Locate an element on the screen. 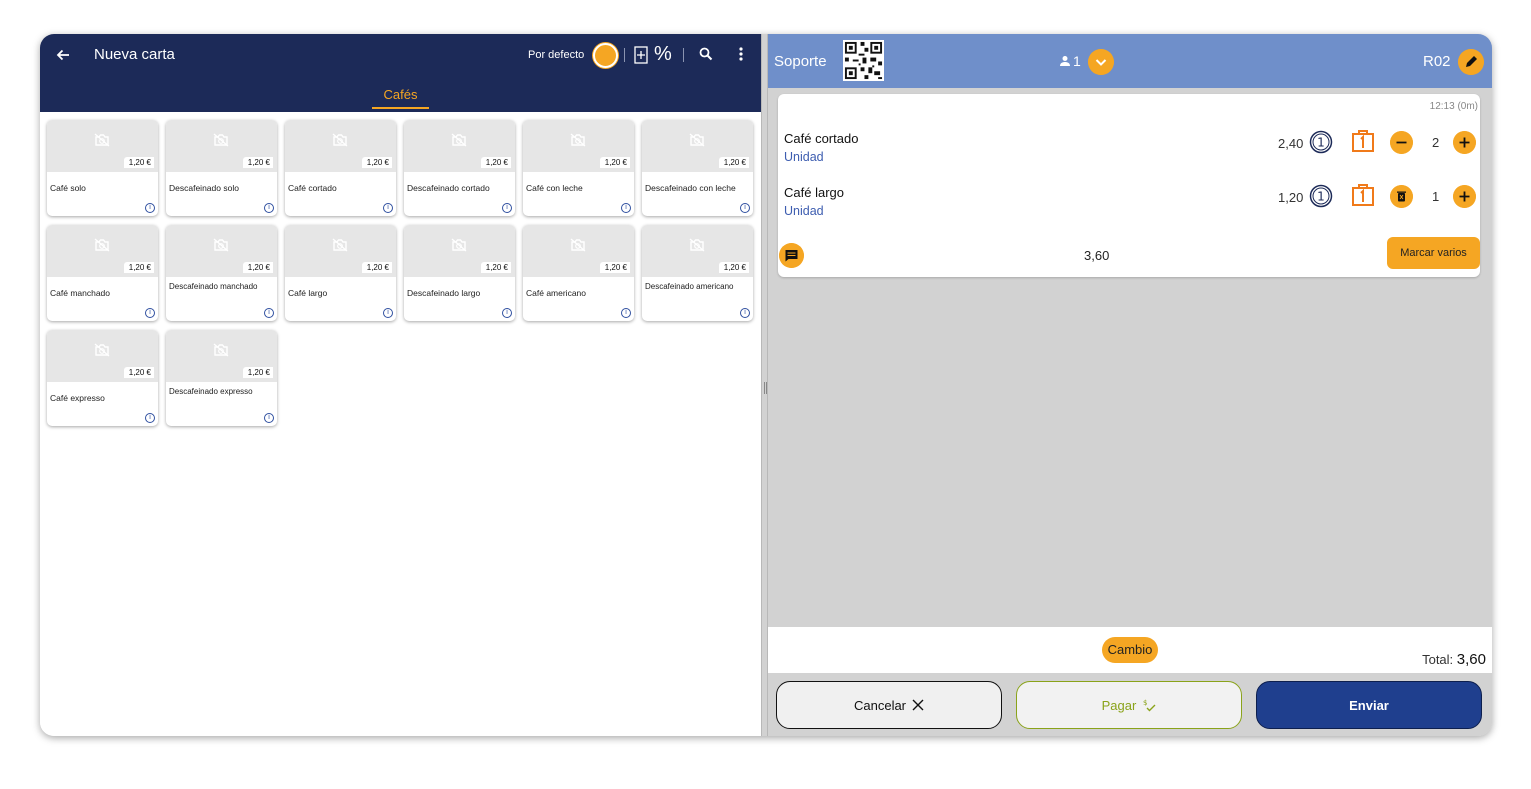  default-toggle is located at coordinates (605, 55).